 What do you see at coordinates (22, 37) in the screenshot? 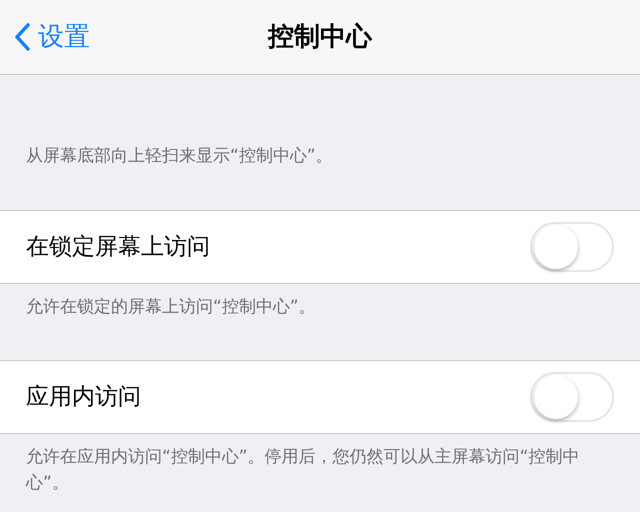
I see `chevron-left-icon` at bounding box center [22, 37].